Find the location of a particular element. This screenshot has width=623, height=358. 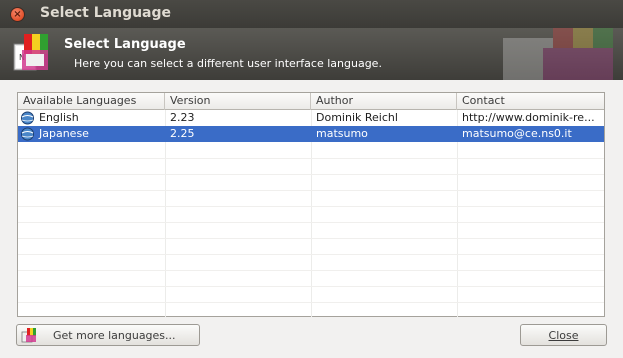

cell-version: 2.23 is located at coordinates (182, 117).